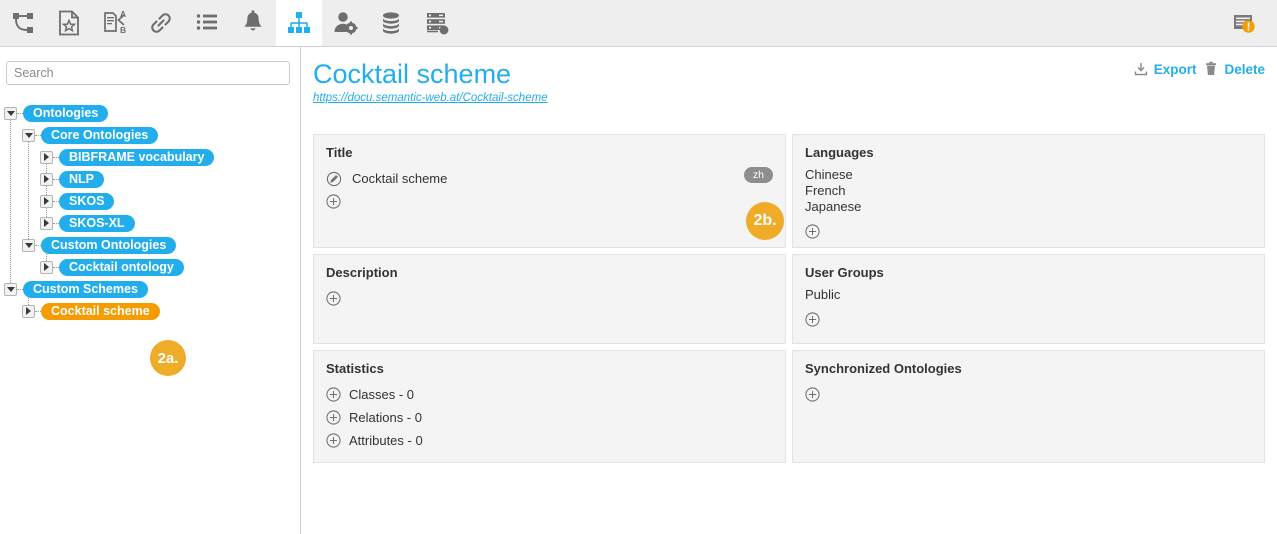 The height and width of the screenshot is (534, 1277). What do you see at coordinates (168, 358) in the screenshot?
I see `annotation-marker-2a: 2a.` at bounding box center [168, 358].